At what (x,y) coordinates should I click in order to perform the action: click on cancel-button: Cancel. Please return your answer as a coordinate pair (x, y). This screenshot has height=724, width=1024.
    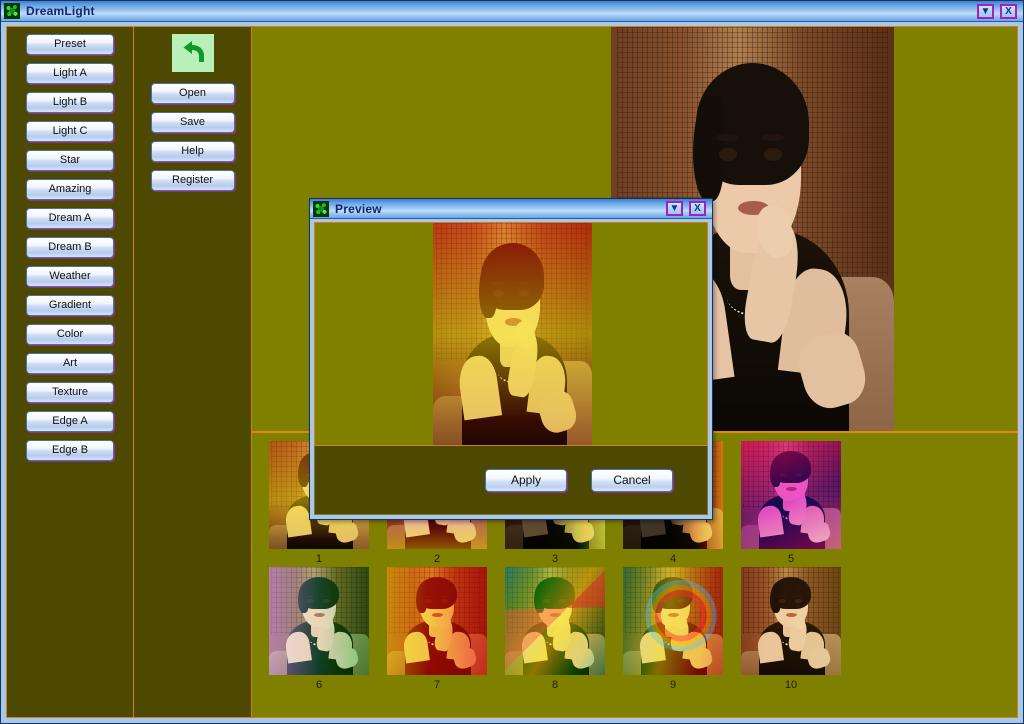
    Looking at the image, I should click on (632, 480).